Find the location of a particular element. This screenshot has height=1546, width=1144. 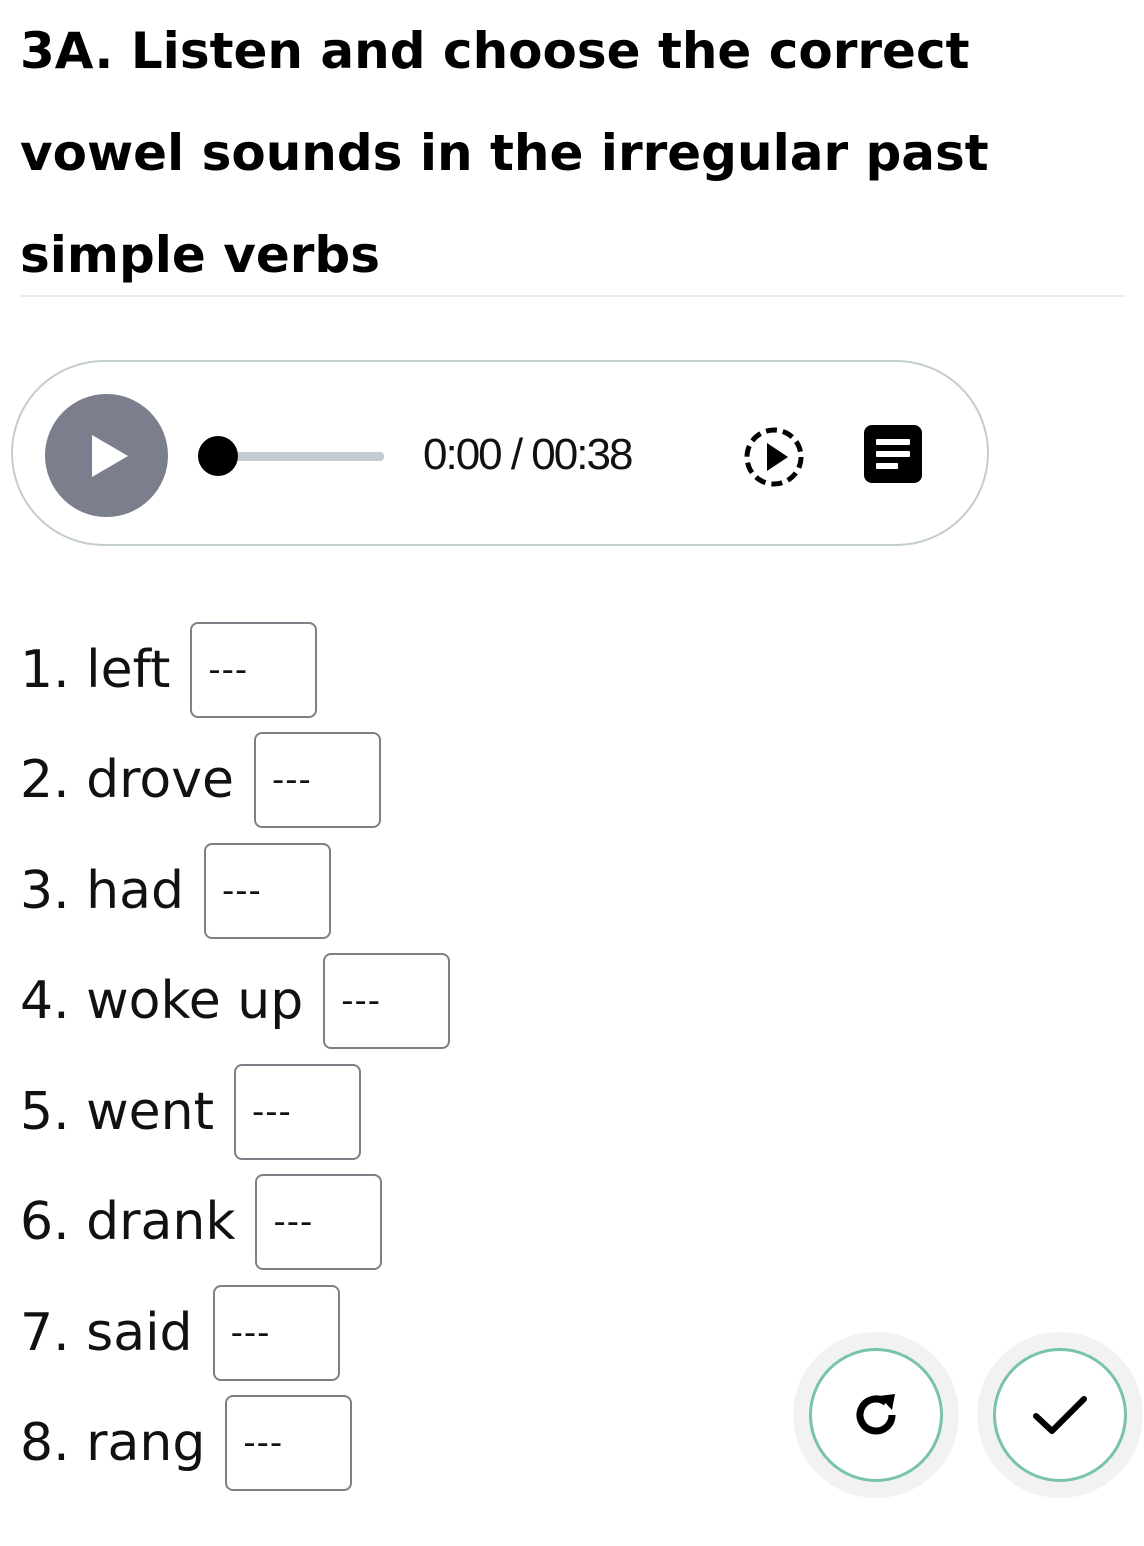

answer-dropdown-1: --- is located at coordinates (254, 670).